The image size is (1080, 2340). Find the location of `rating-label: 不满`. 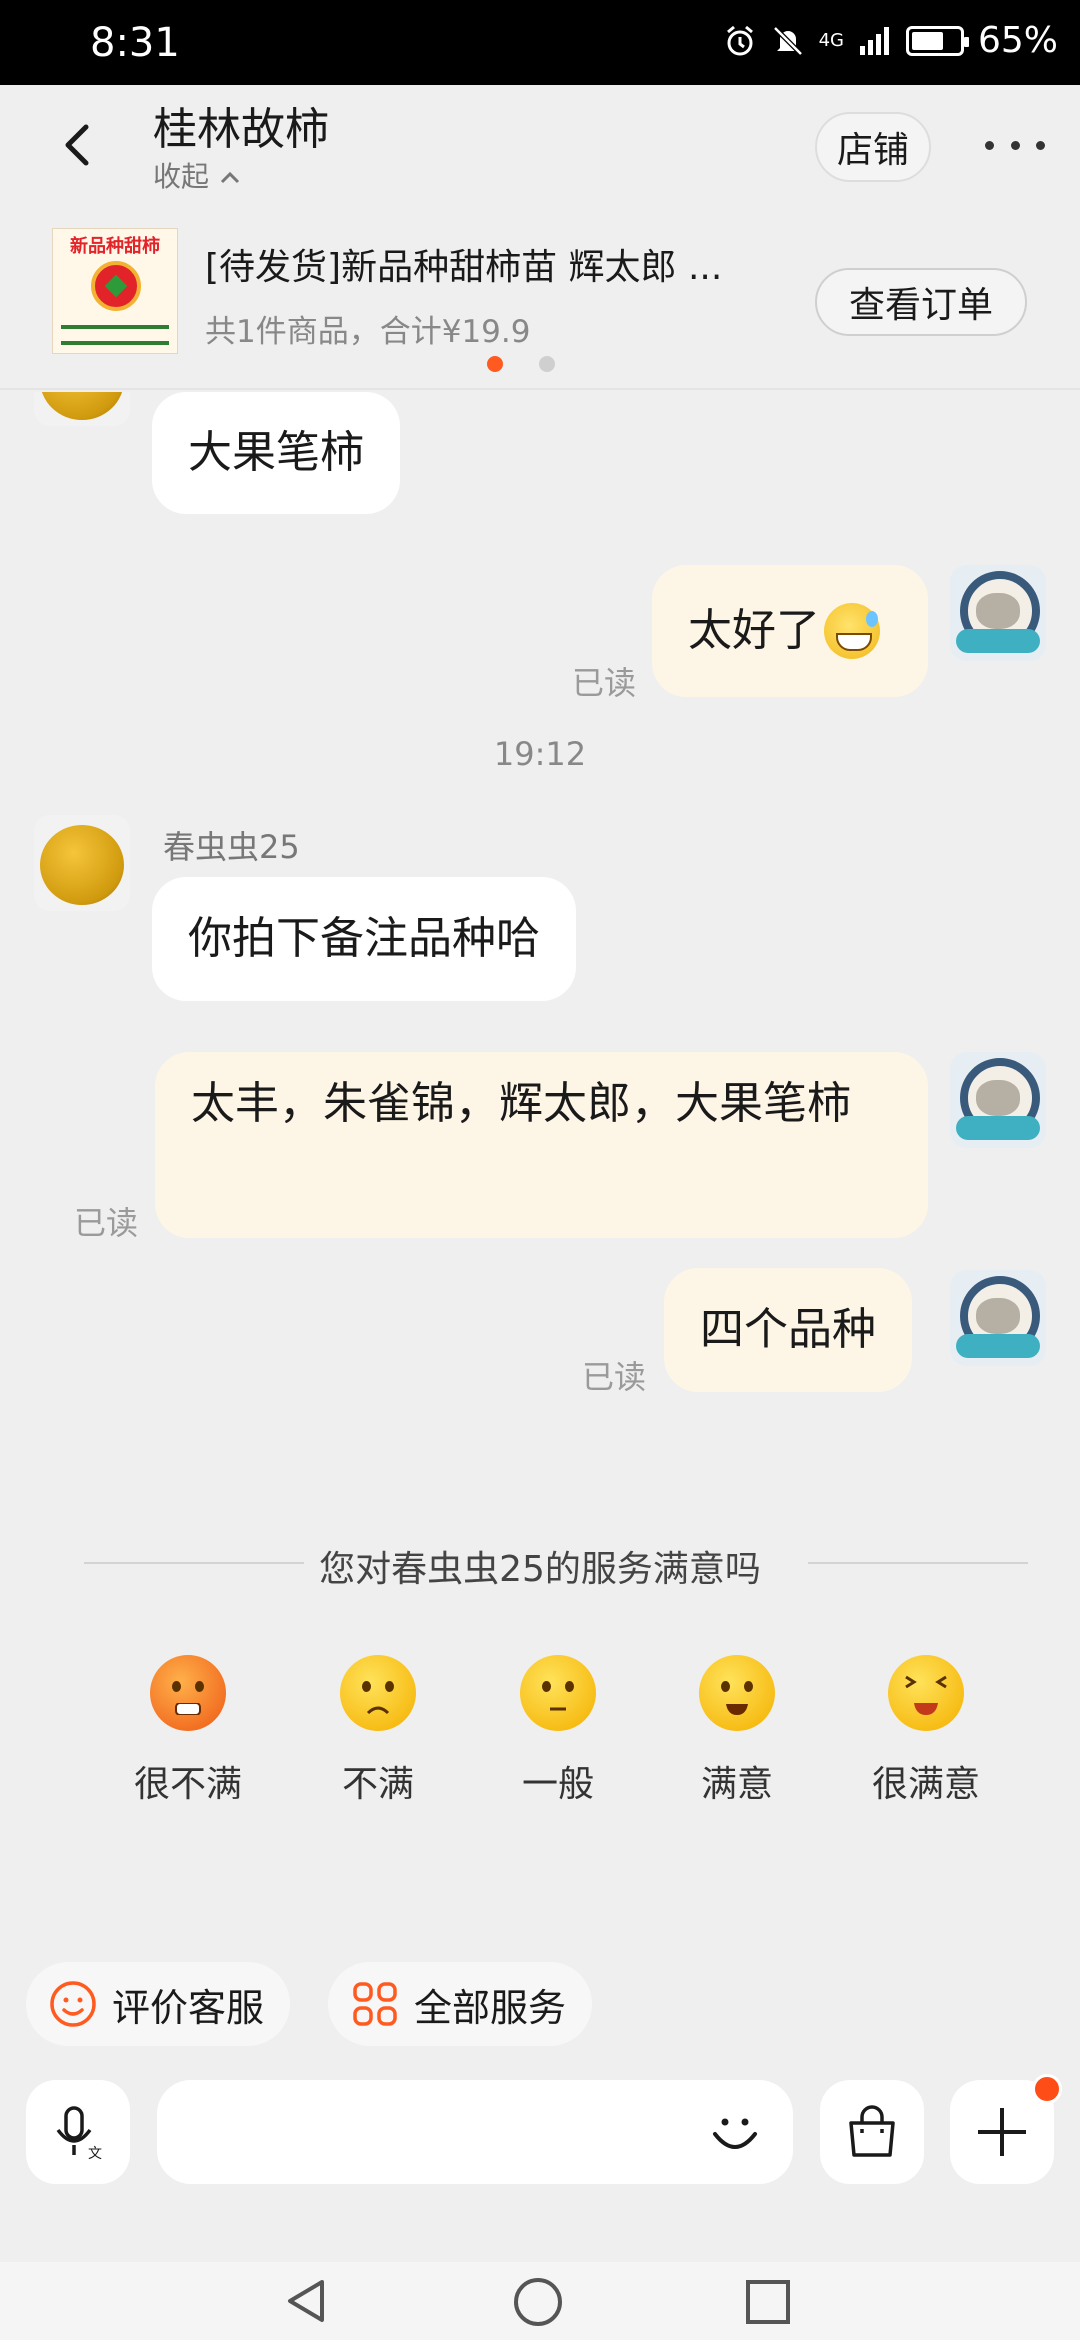

rating-label: 不满 is located at coordinates (377, 1784).